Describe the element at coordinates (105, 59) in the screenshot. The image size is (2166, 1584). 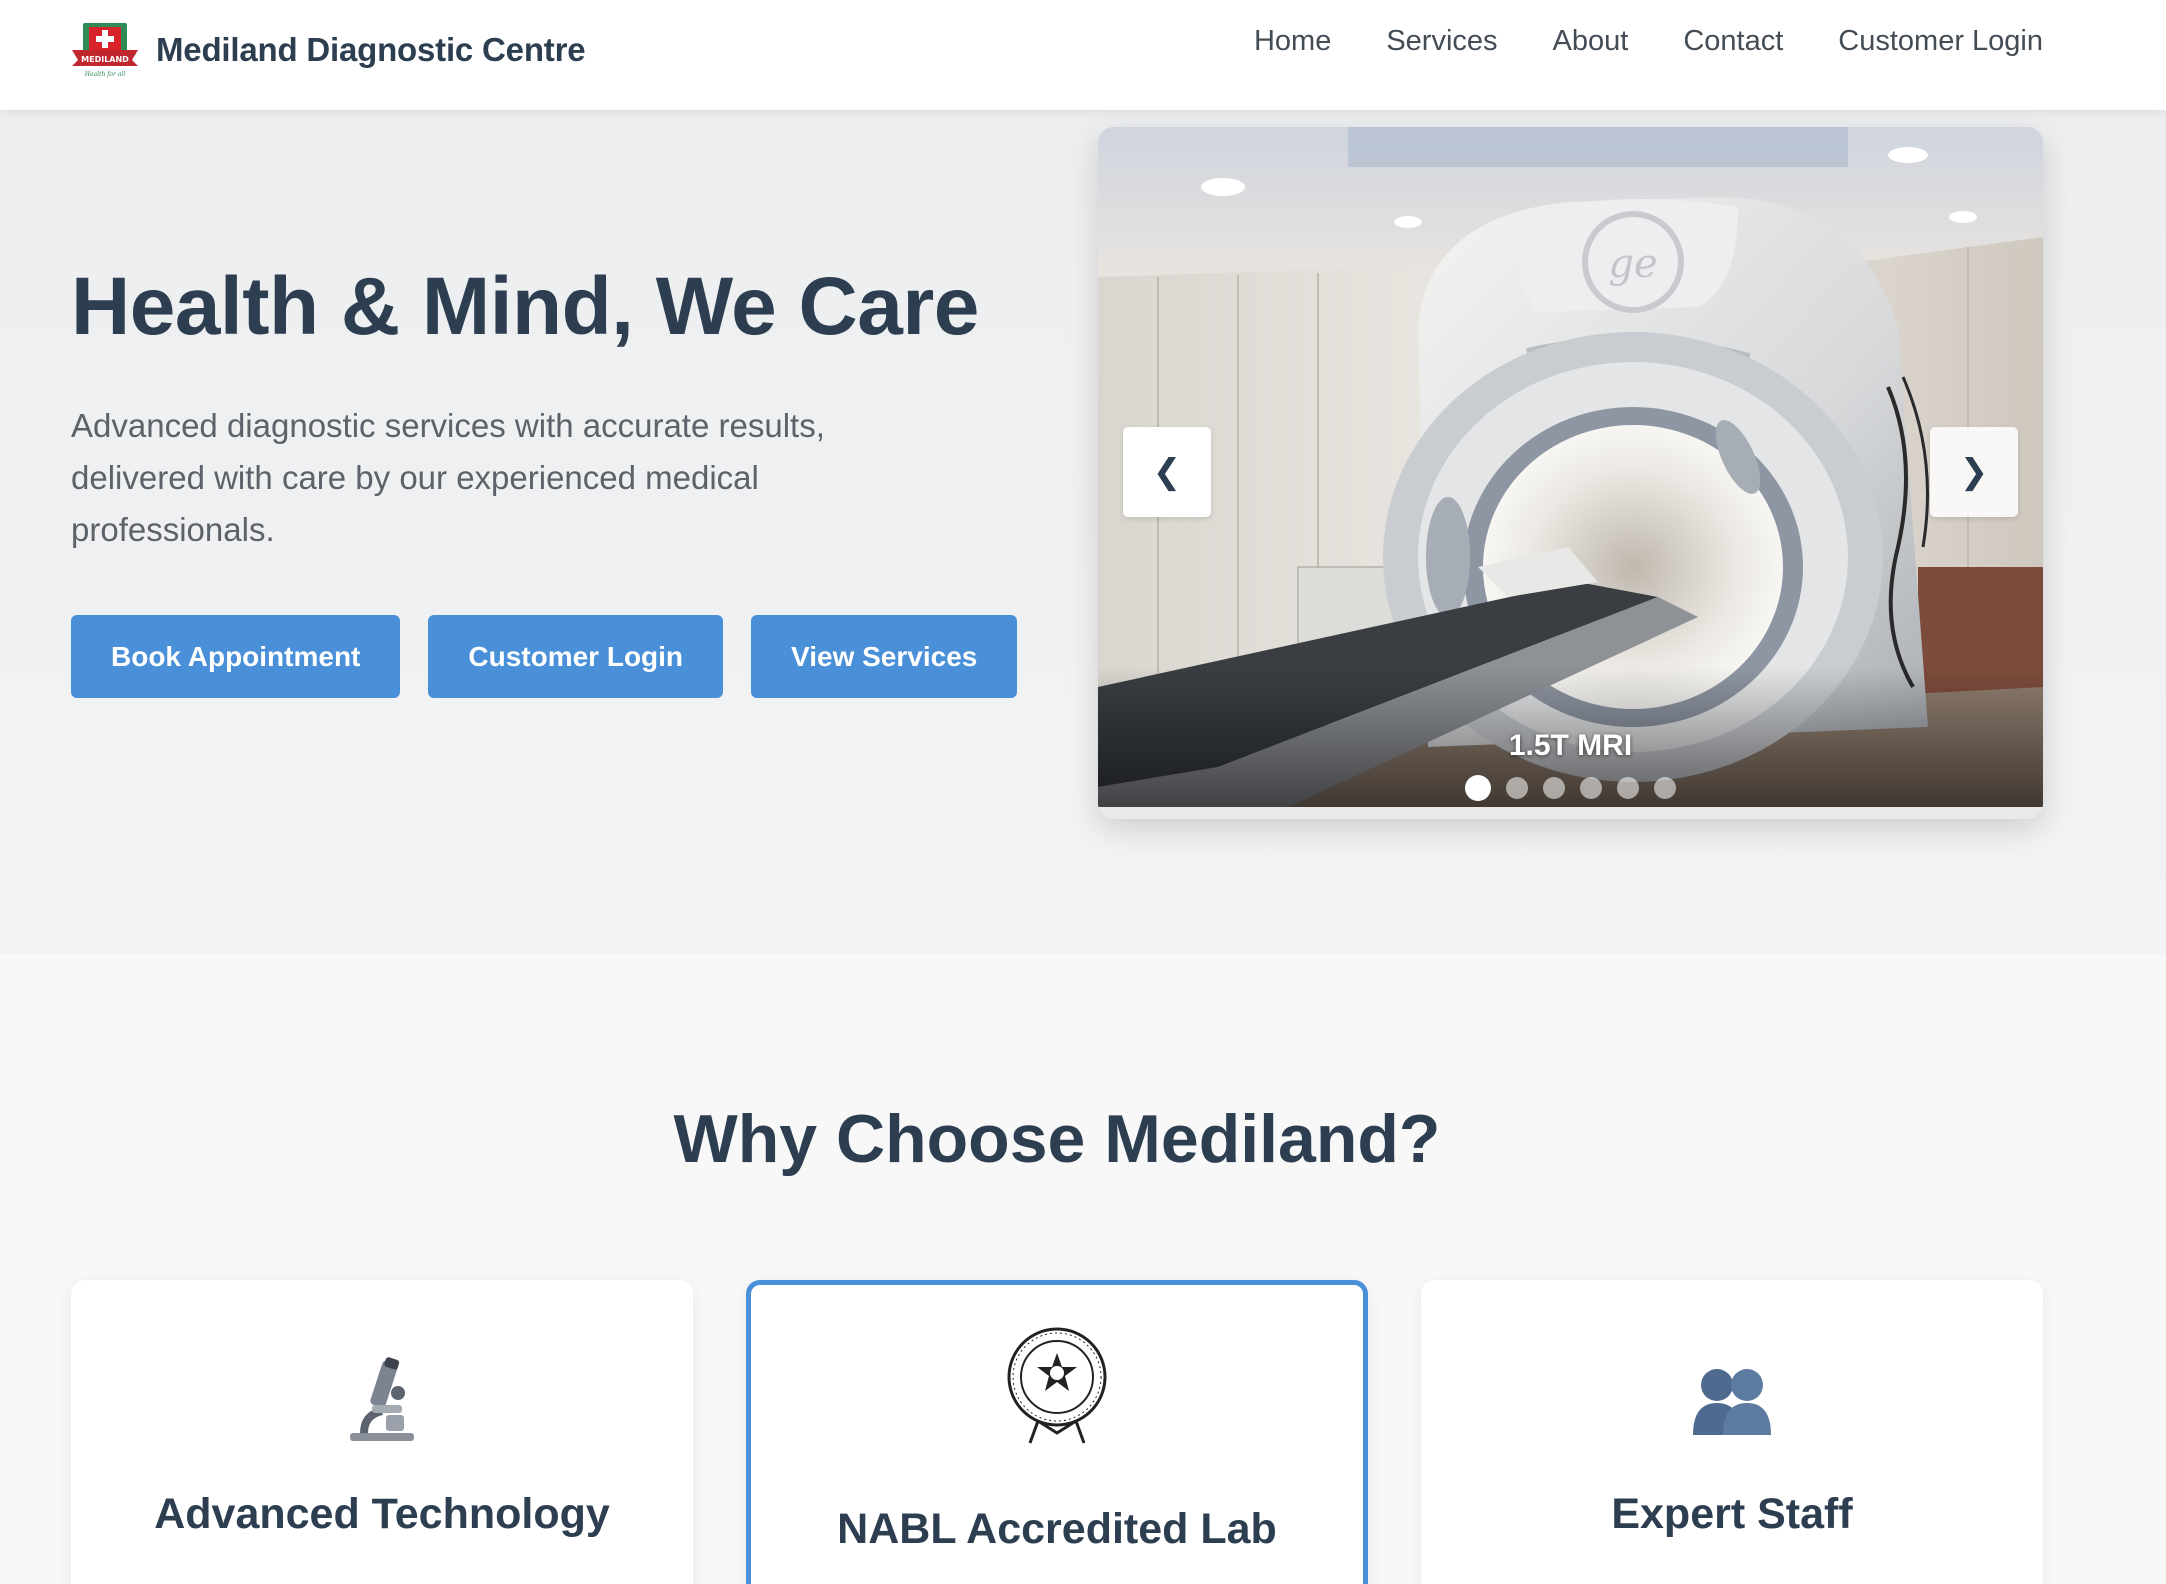
I see `svg-text: MEDILAND` at that location.